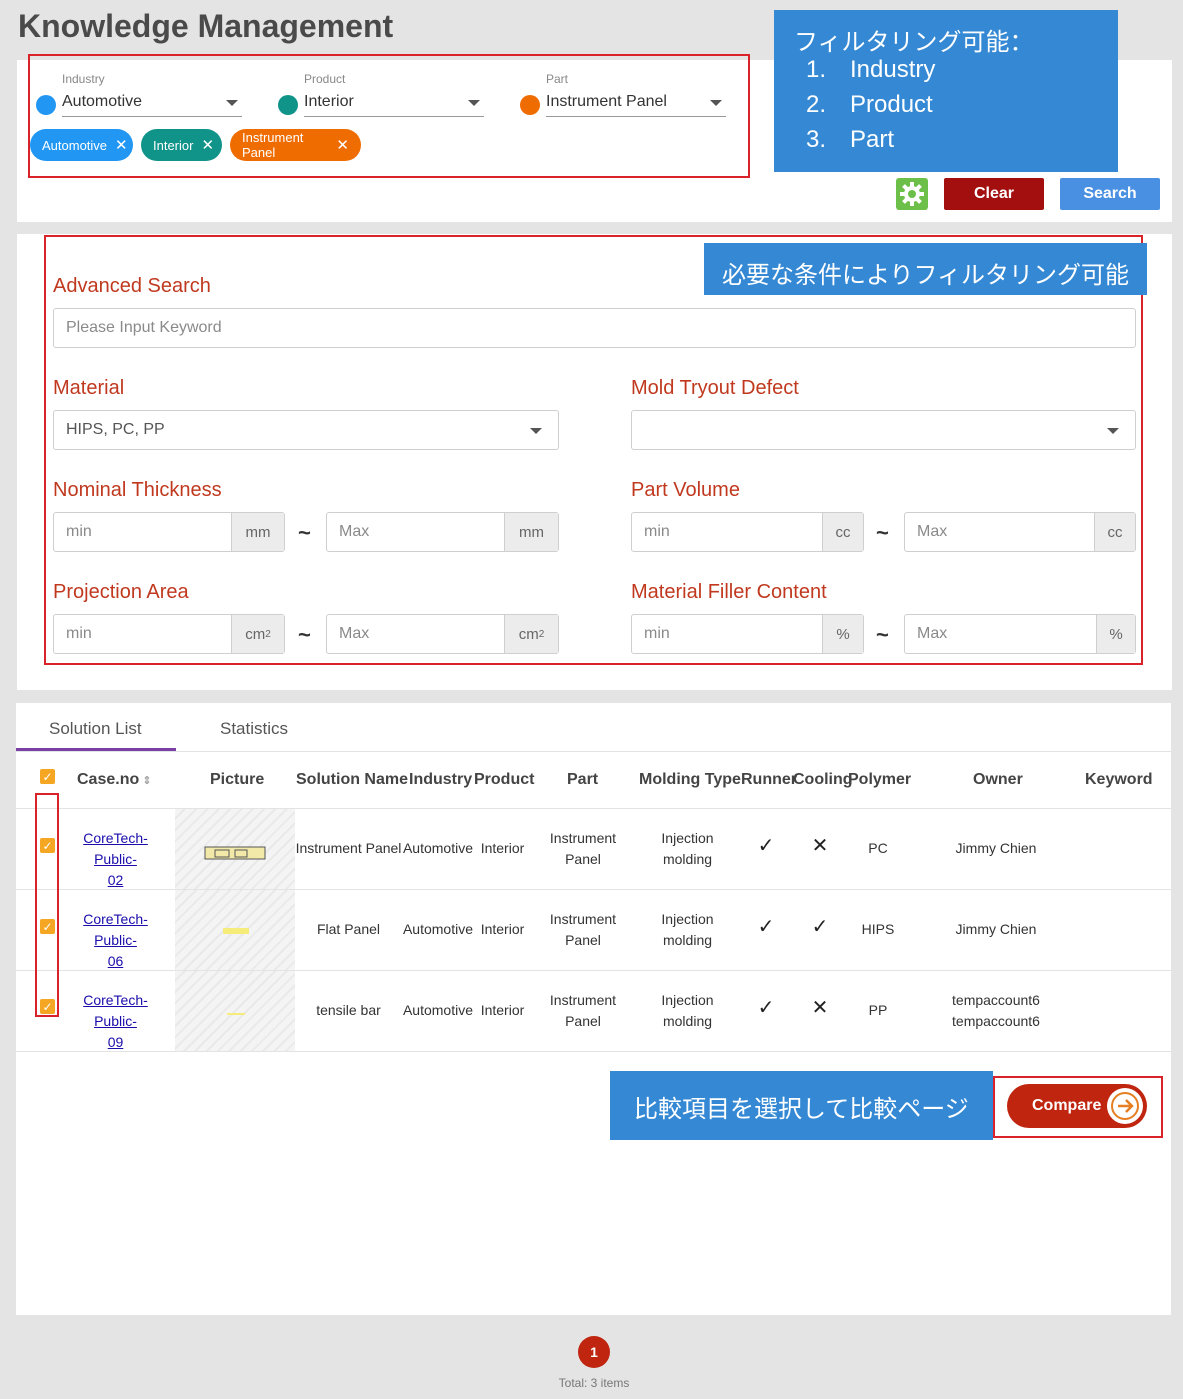  What do you see at coordinates (606, 101) in the screenshot?
I see `part-value: Instrument Panel` at bounding box center [606, 101].